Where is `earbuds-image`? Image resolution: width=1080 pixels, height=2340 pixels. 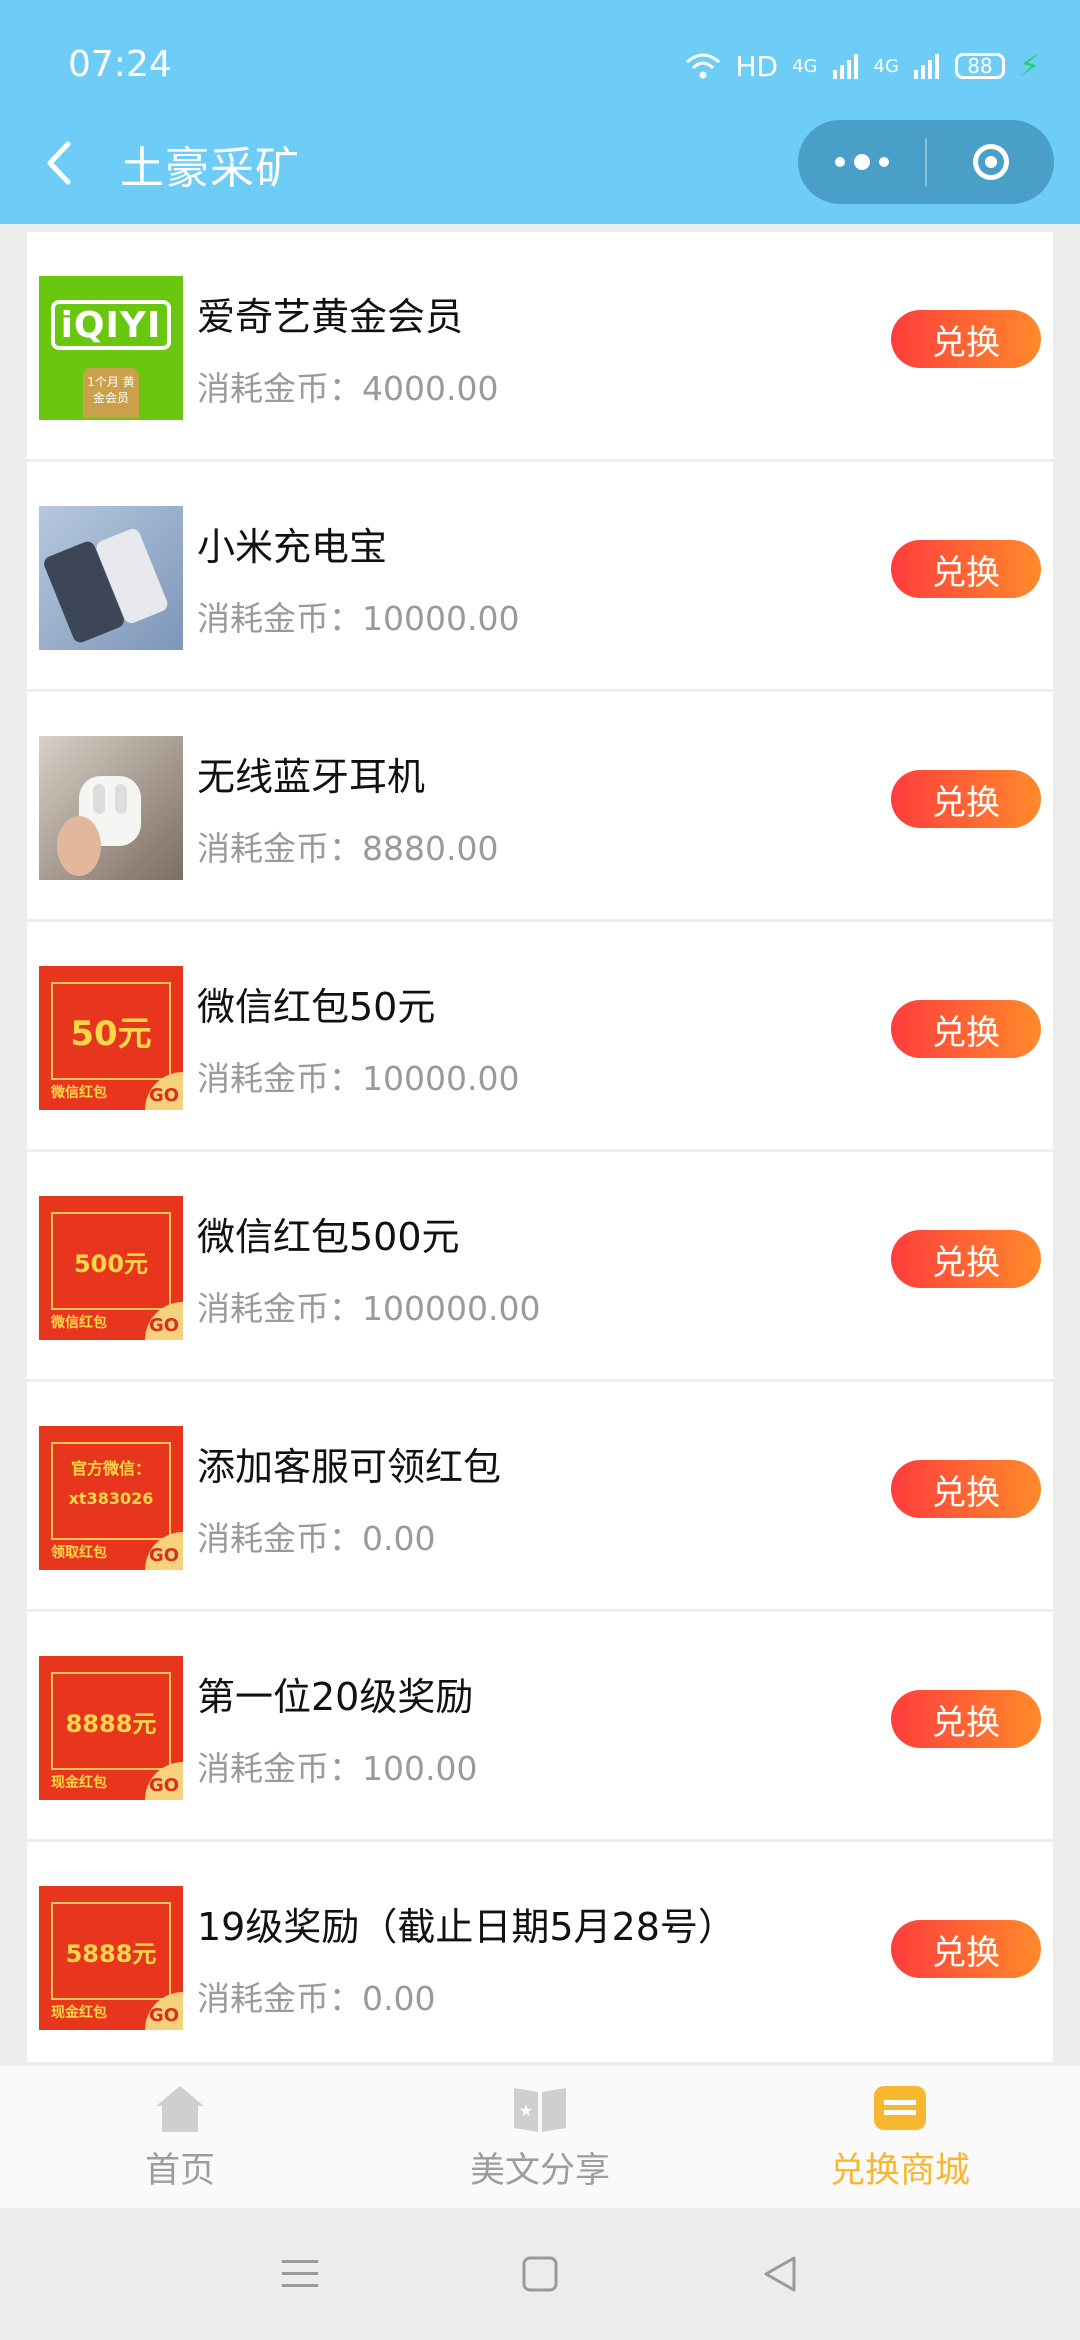 earbuds-image is located at coordinates (99, 826).